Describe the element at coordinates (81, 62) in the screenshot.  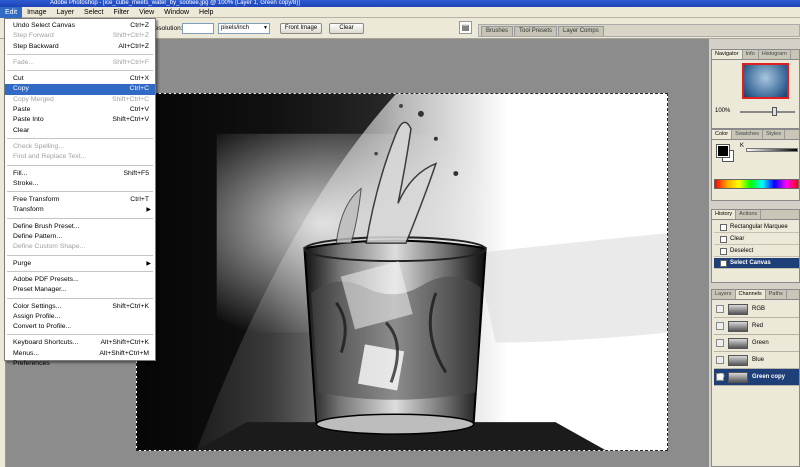
I see `menu-item-fade: Fade... Shift+Ctrl+F` at that location.